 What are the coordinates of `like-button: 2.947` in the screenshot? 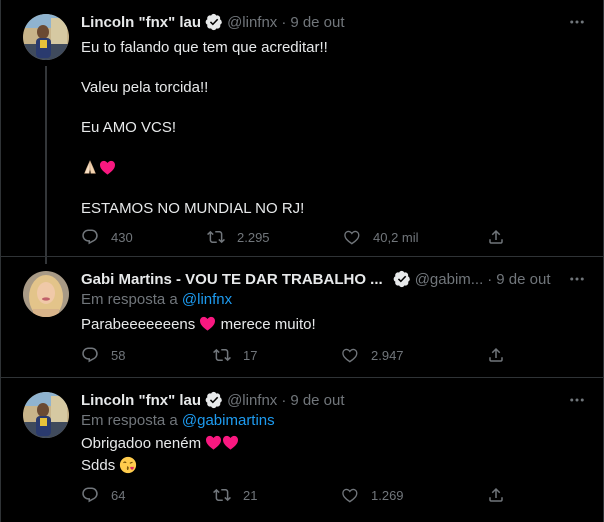 It's located at (372, 355).